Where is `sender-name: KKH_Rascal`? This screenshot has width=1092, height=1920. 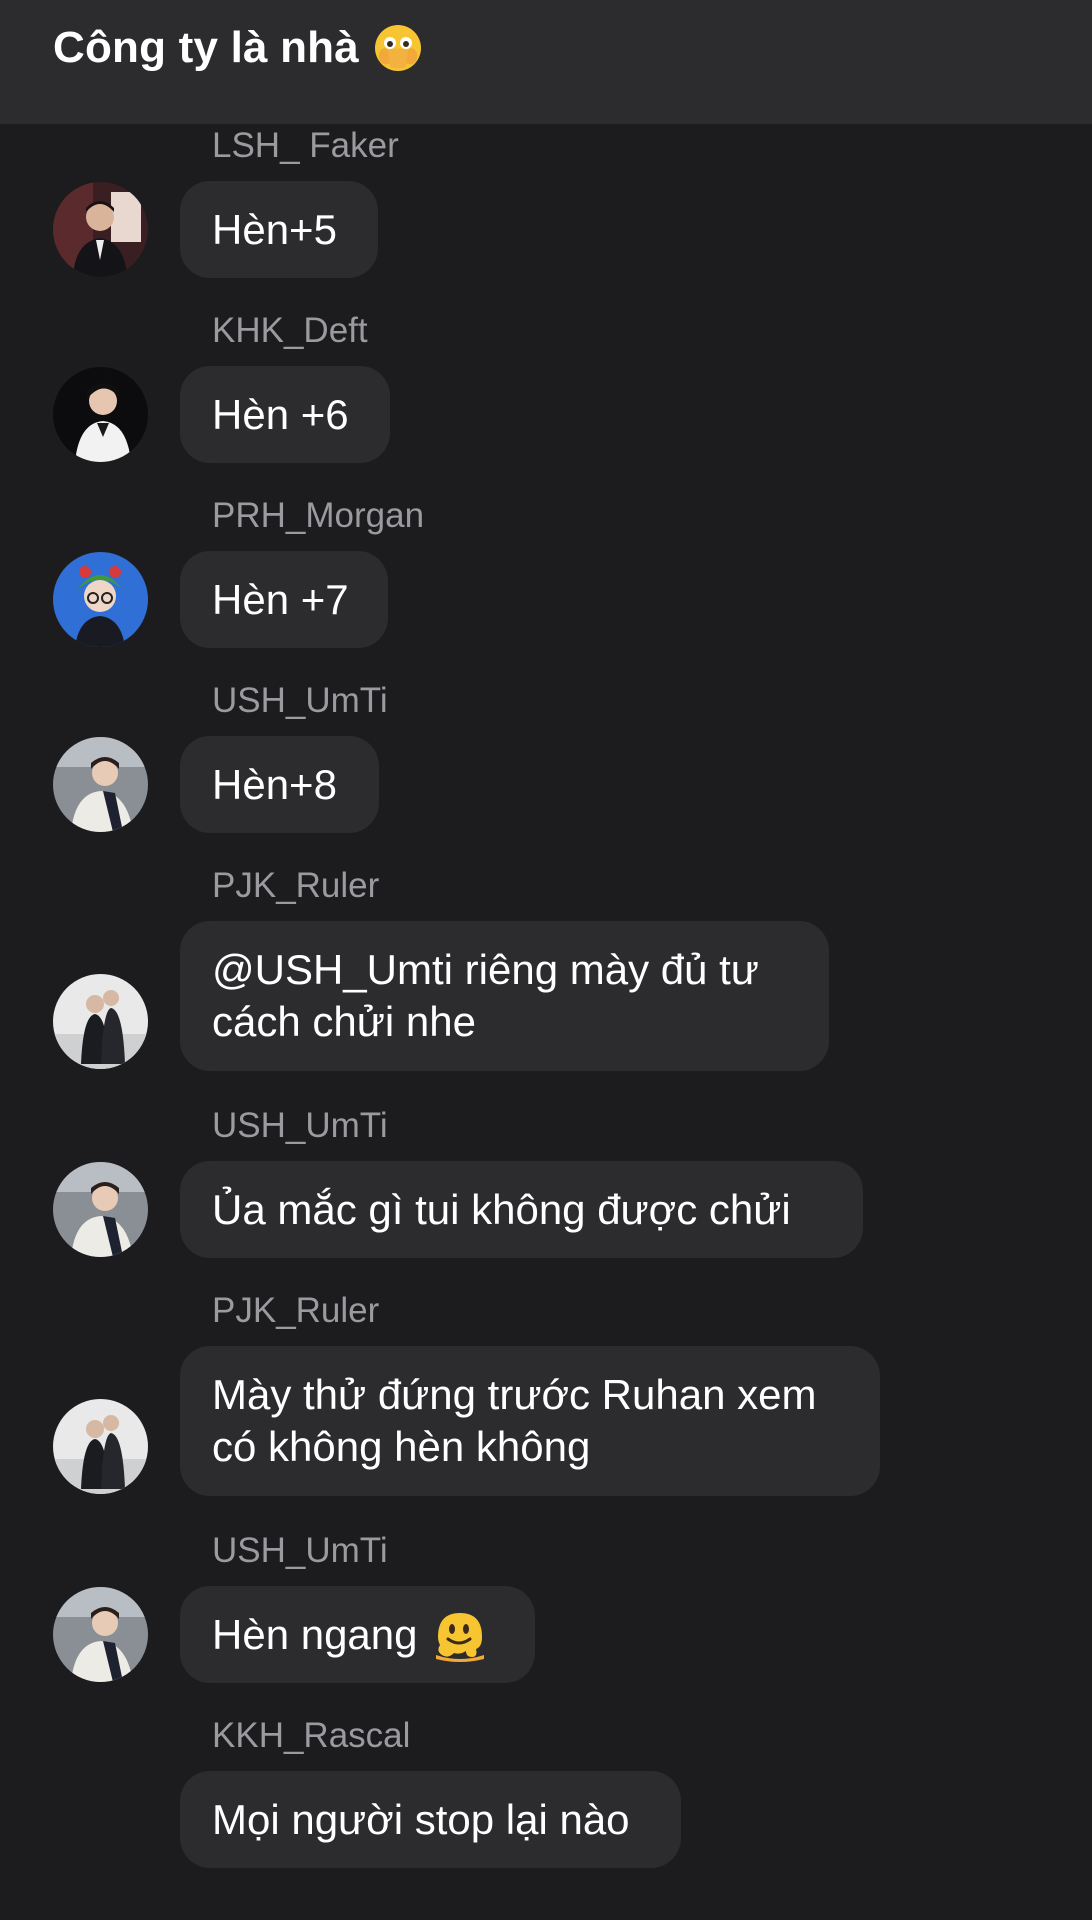 sender-name: KKH_Rascal is located at coordinates (311, 1735).